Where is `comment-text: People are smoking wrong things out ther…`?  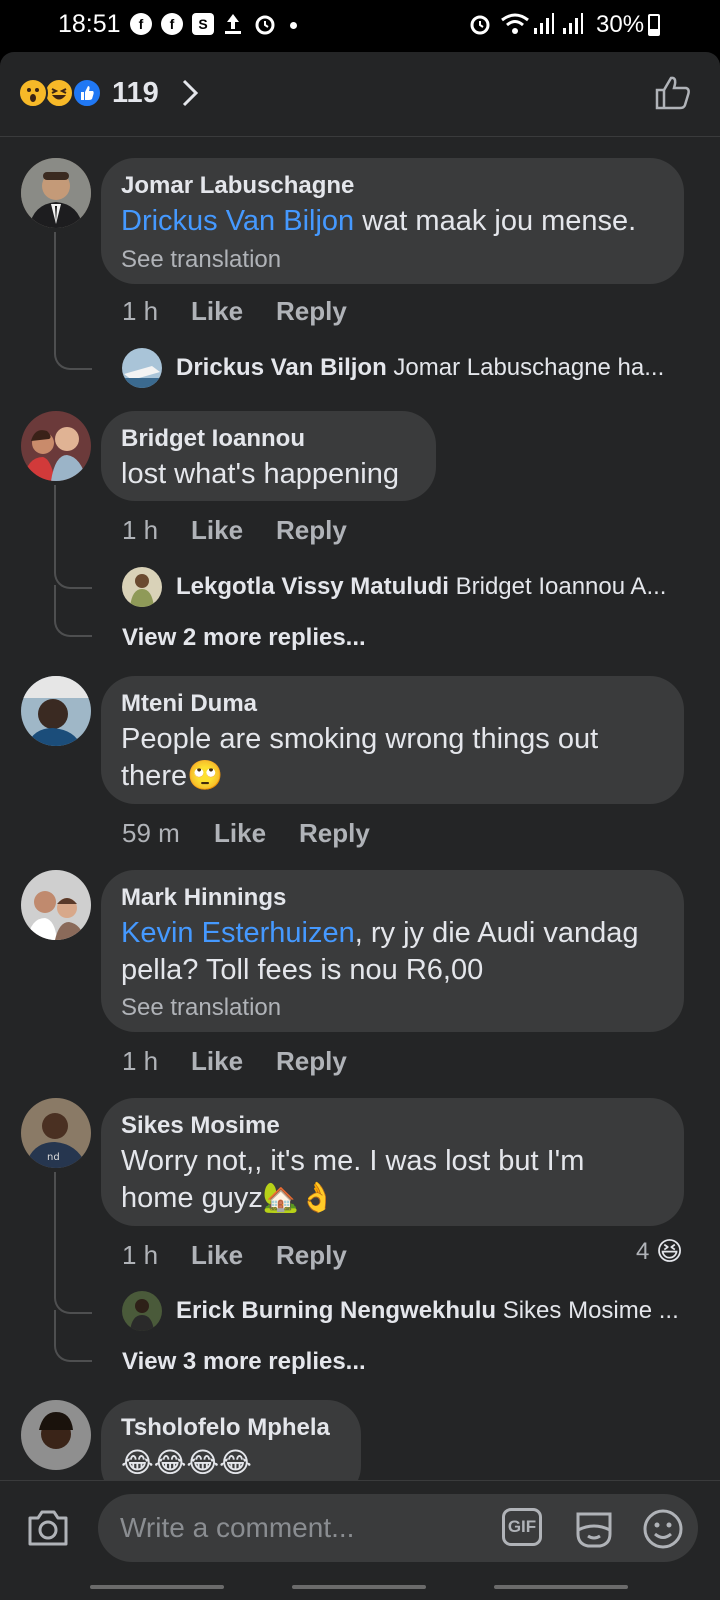 comment-text: People are smoking wrong things out ther… is located at coordinates (360, 757).